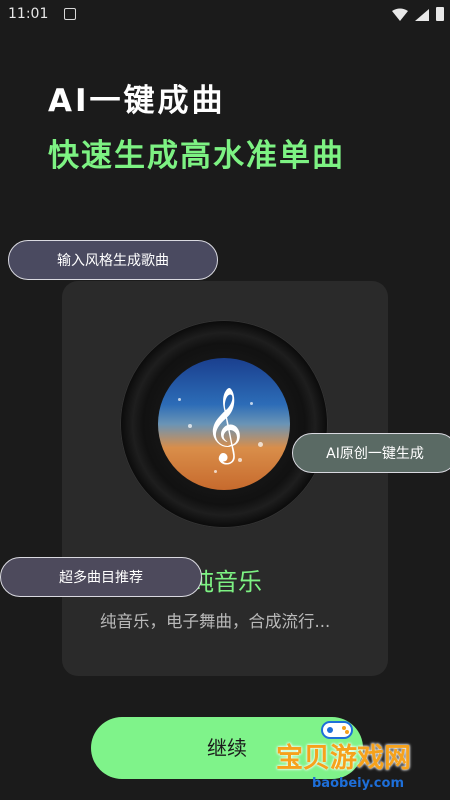 The height and width of the screenshot is (800, 450). What do you see at coordinates (440, 14) in the screenshot?
I see `battery-icon` at bounding box center [440, 14].